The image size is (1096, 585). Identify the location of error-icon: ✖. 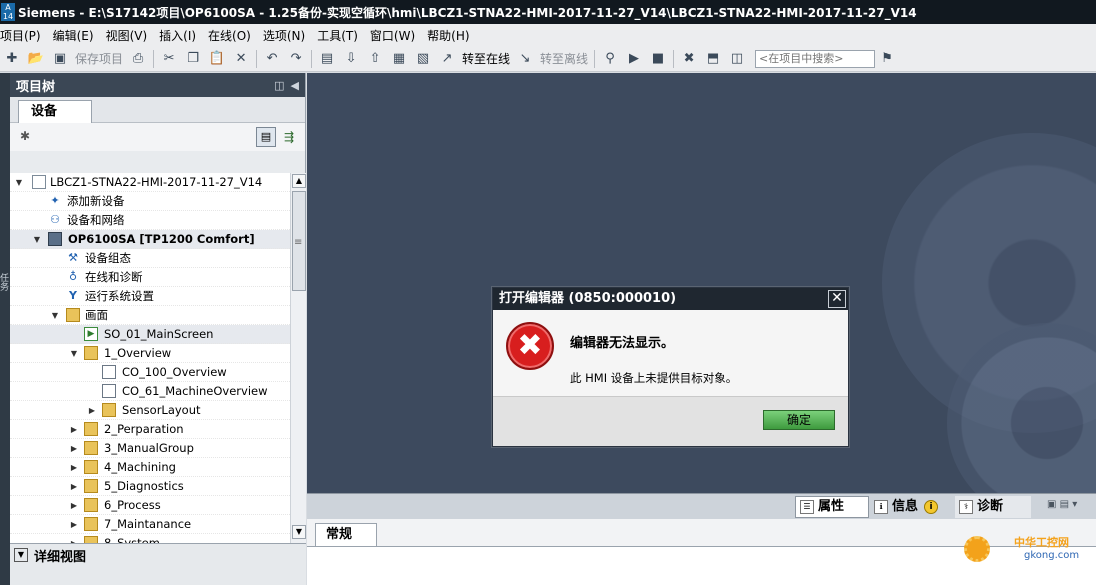
(530, 346).